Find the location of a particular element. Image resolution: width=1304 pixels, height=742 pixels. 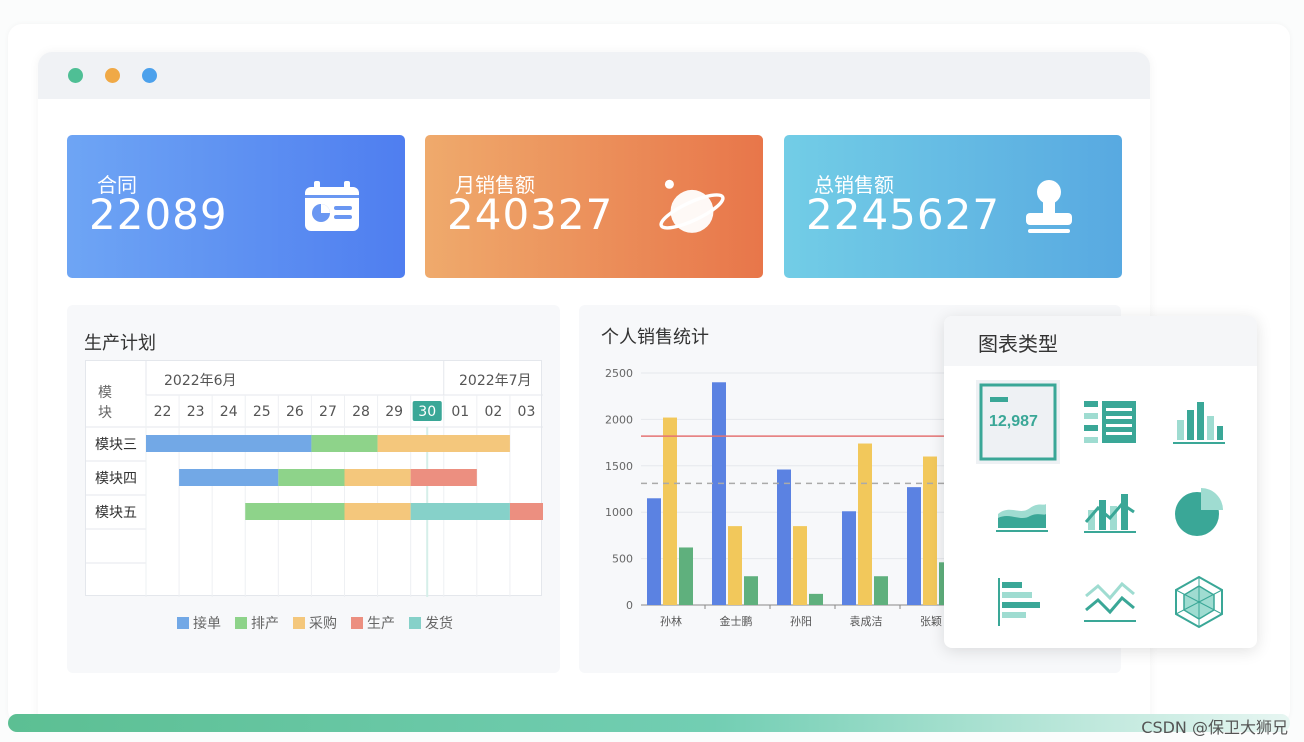

chart-type-area is located at coordinates (1022, 512).